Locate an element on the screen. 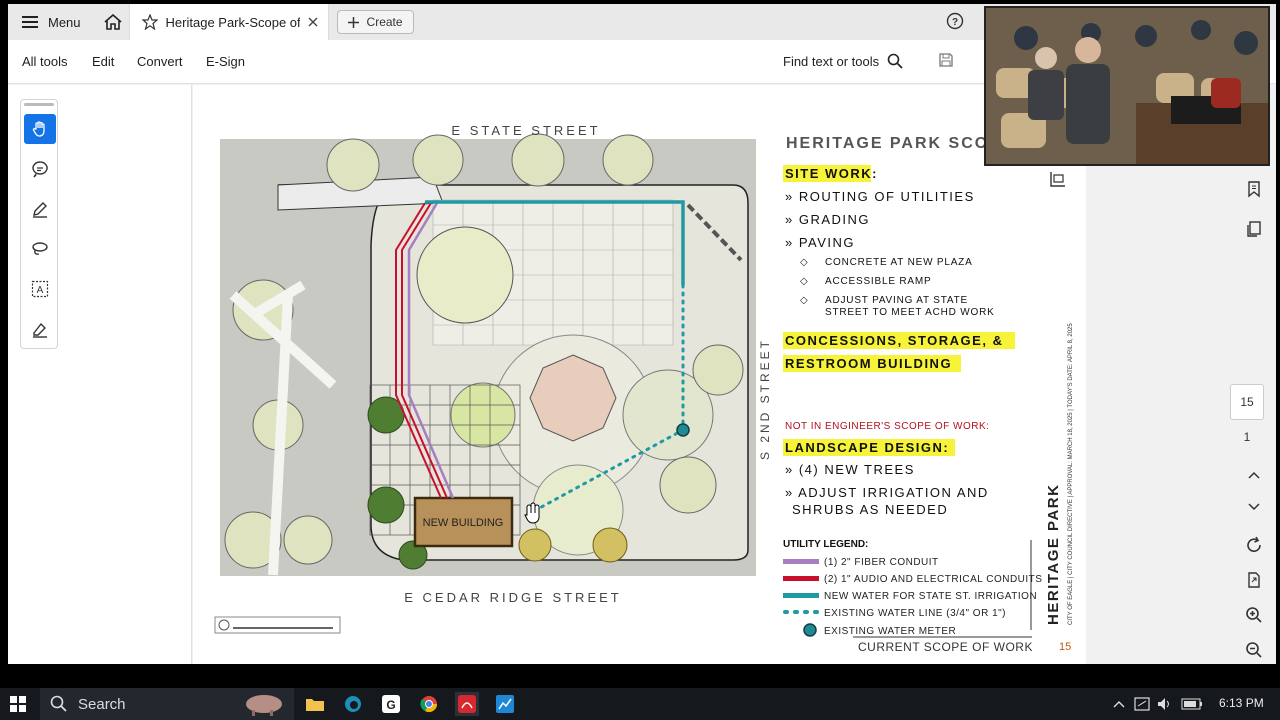 Image resolution: width=1280 pixels, height=720 pixels. create-button: Create is located at coordinates (375, 22).